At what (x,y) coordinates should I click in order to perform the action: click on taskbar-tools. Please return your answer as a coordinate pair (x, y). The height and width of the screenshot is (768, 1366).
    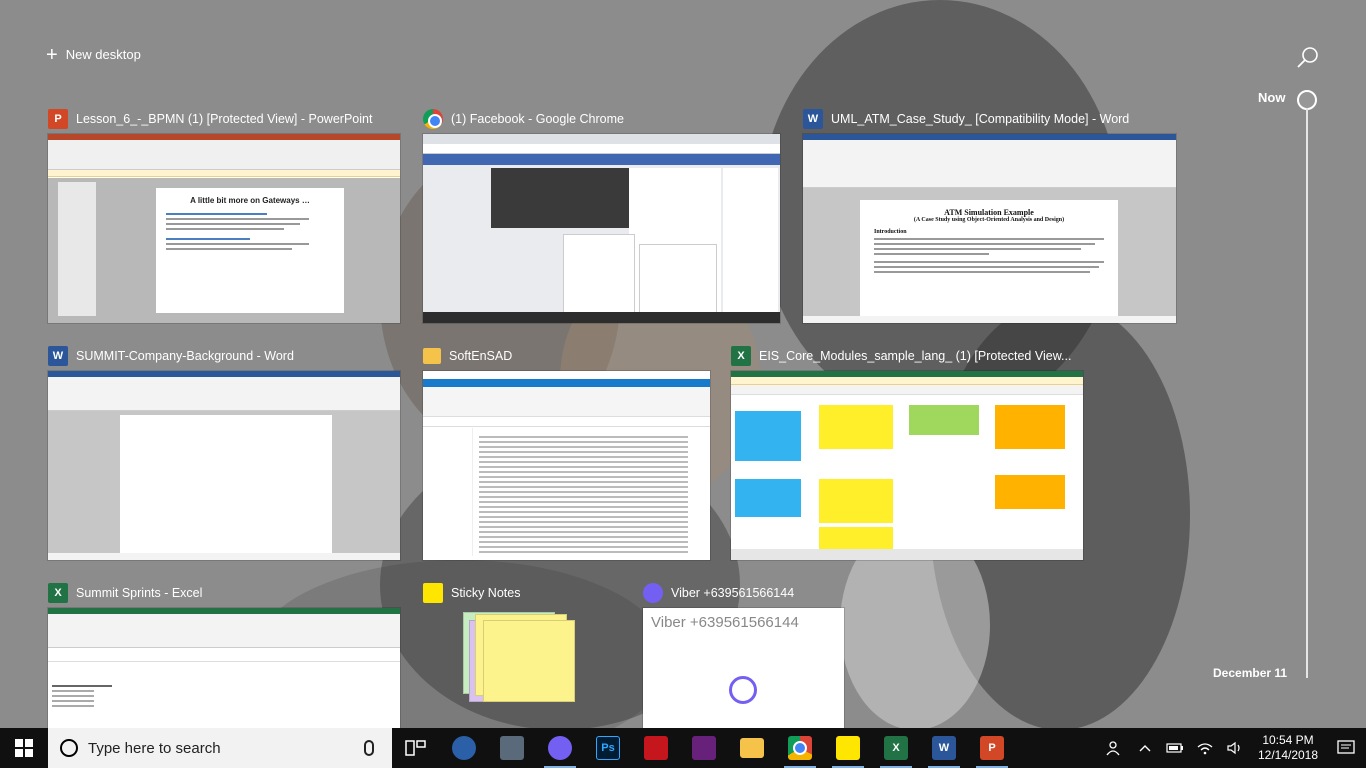
    Looking at the image, I should click on (512, 748).